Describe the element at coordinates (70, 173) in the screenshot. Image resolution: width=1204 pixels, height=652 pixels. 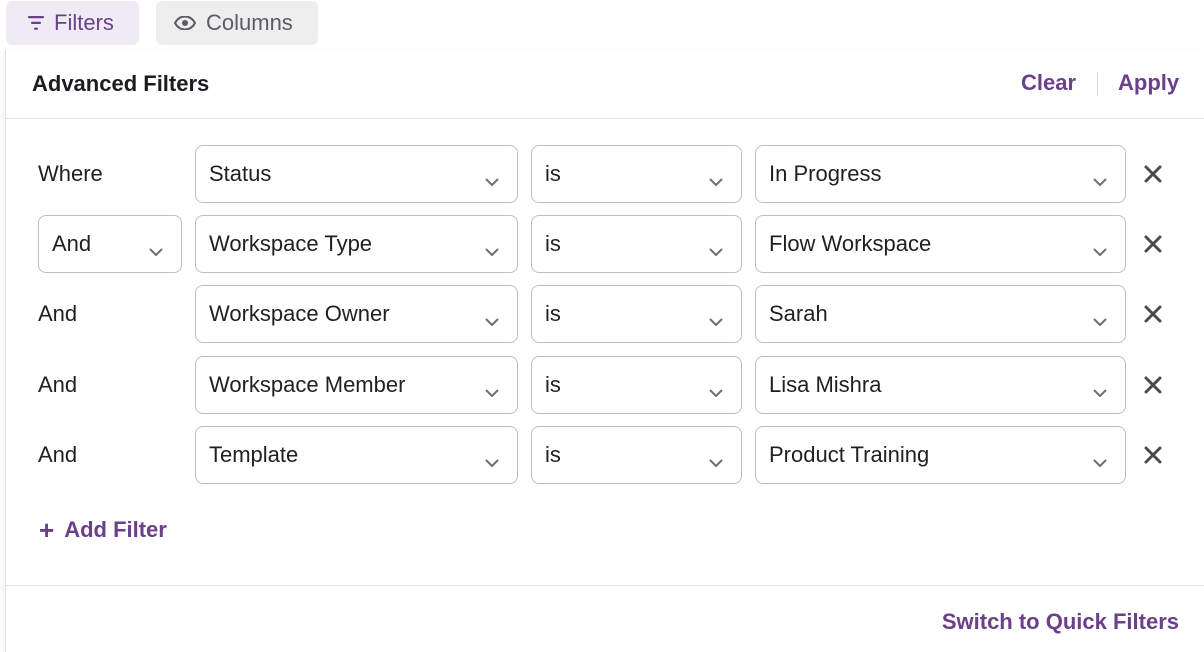
I see `conjunction-label: Where` at that location.